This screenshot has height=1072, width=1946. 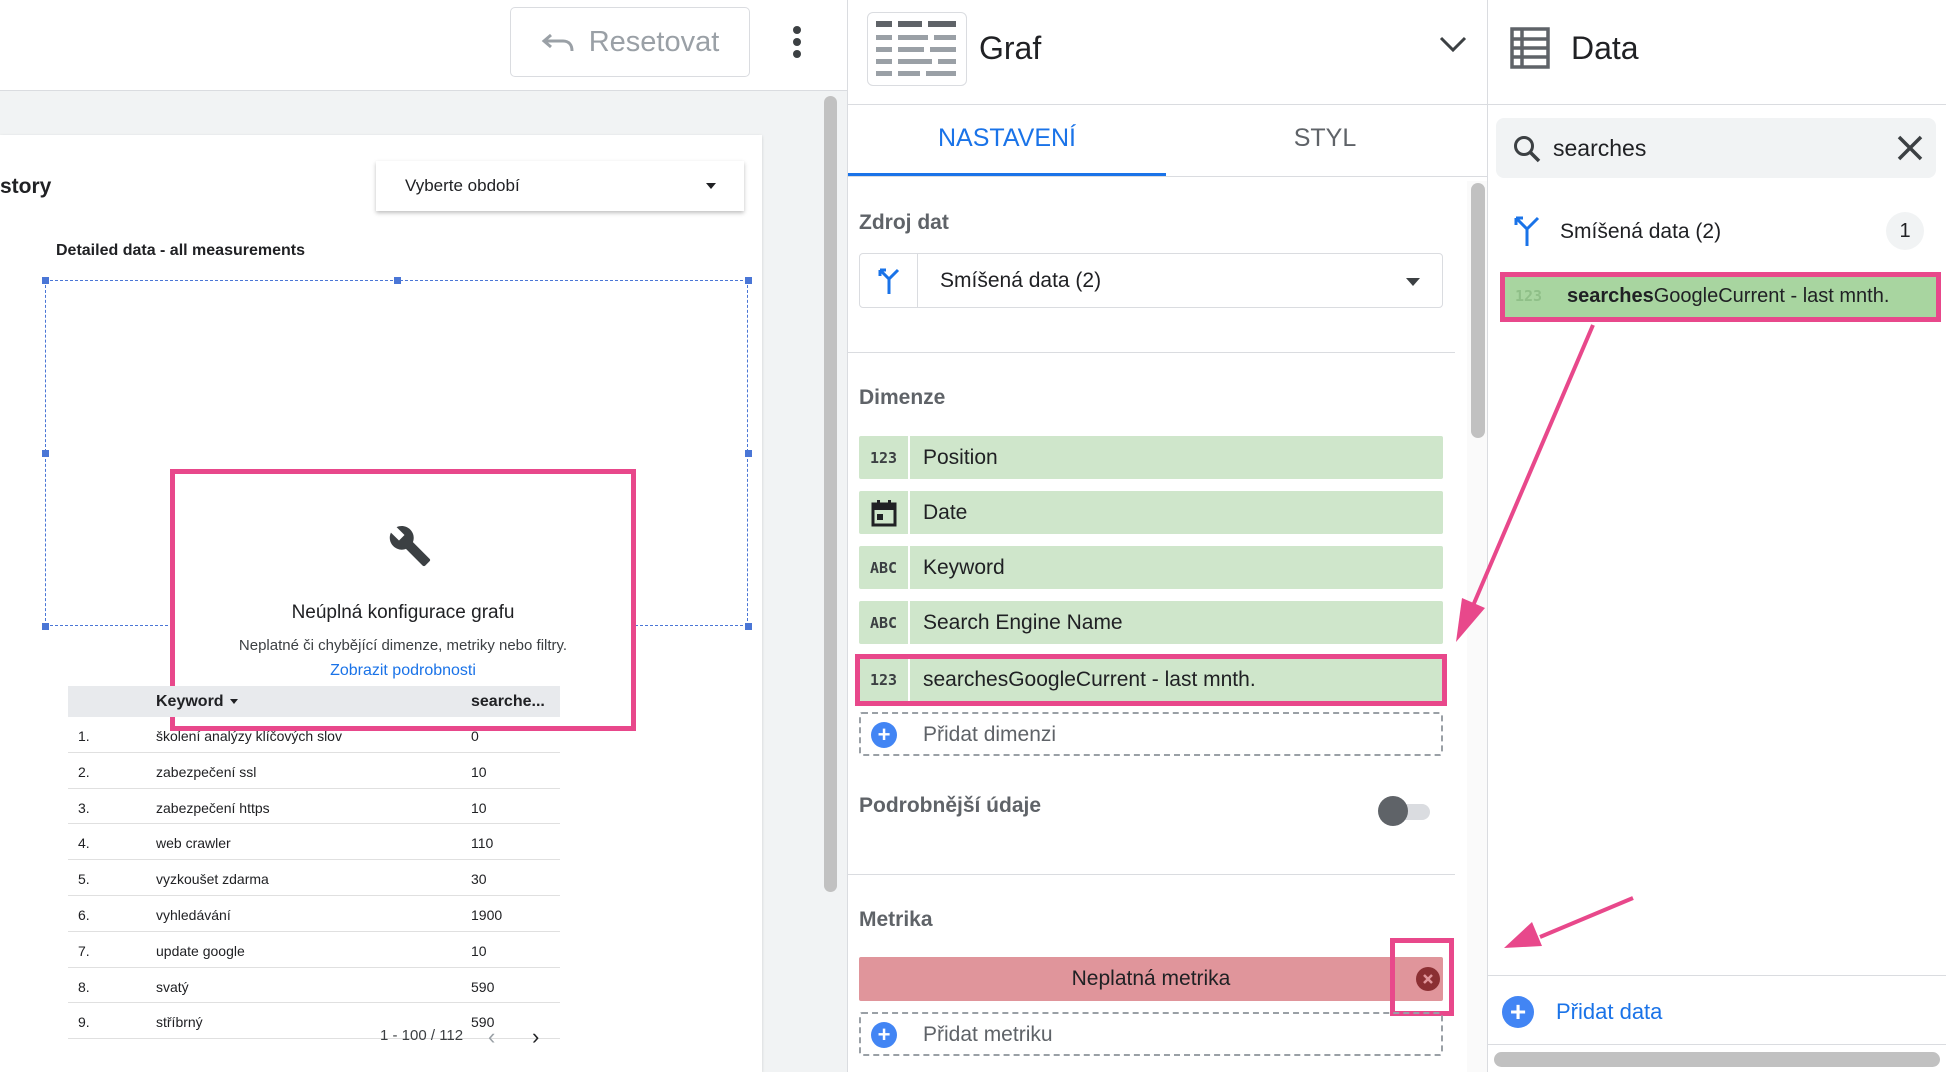 What do you see at coordinates (960, 457) in the screenshot?
I see `dimension-label: Position` at bounding box center [960, 457].